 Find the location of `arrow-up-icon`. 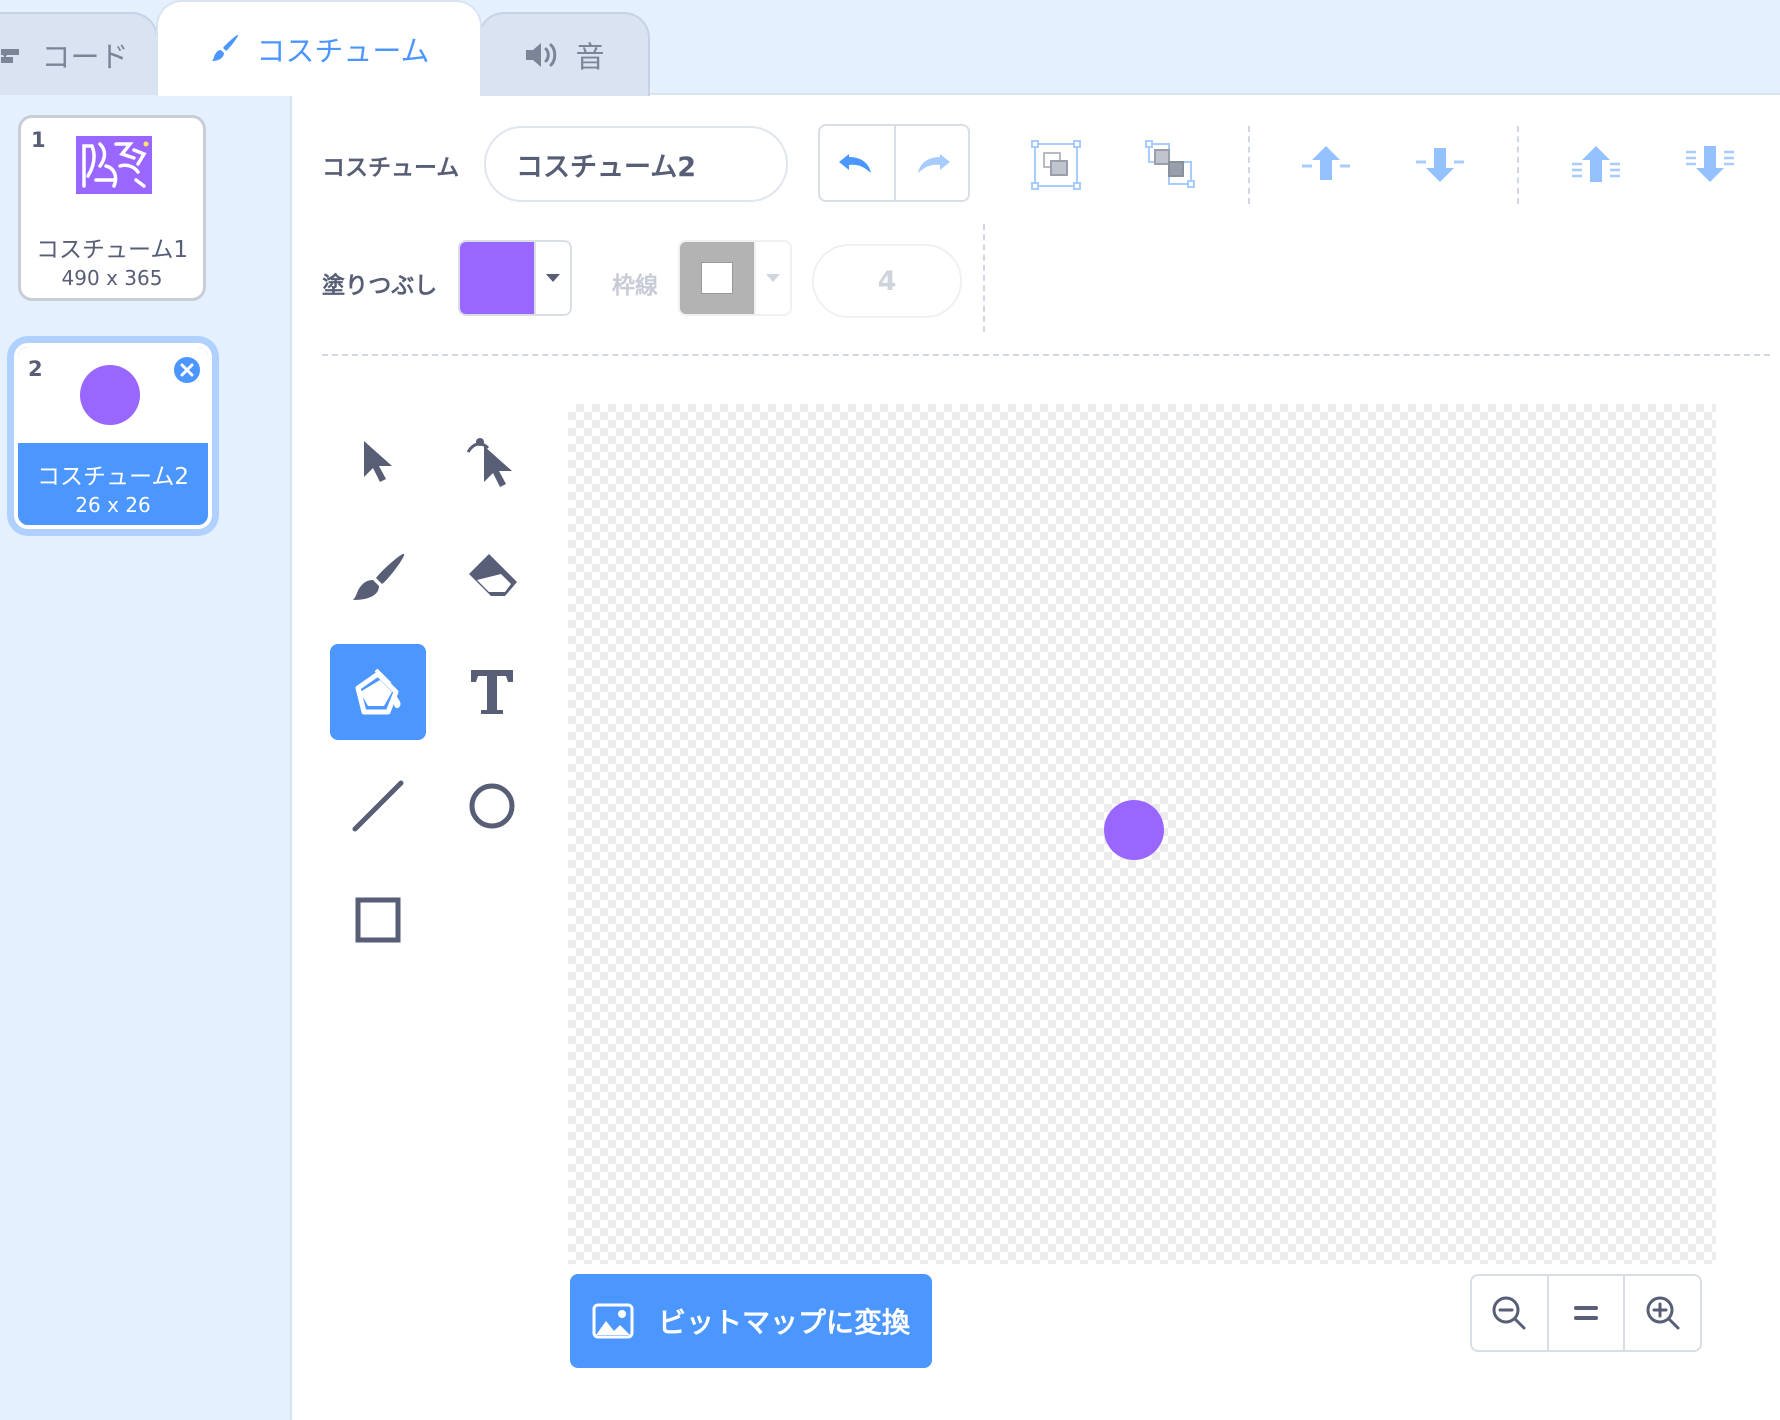

arrow-up-icon is located at coordinates (1326, 163).